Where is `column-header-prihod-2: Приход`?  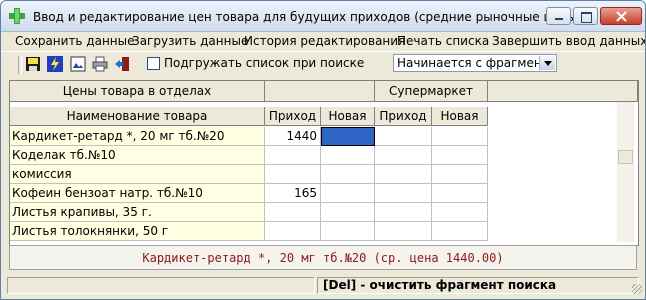
column-header-prihod-2: Приход is located at coordinates (403, 116).